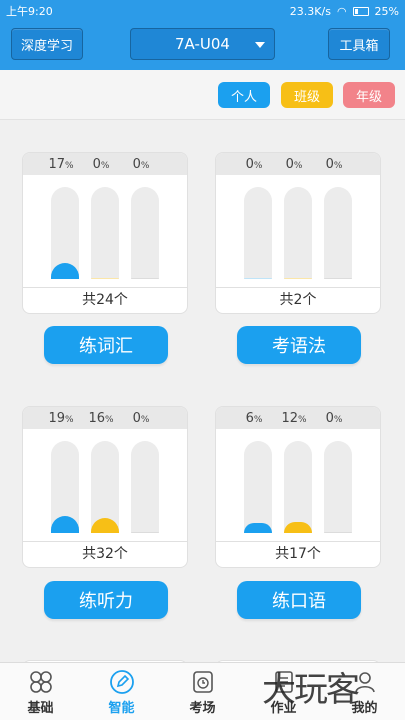 This screenshot has width=405, height=720. Describe the element at coordinates (61, 164) in the screenshot. I see `percent-label: 17%` at that location.